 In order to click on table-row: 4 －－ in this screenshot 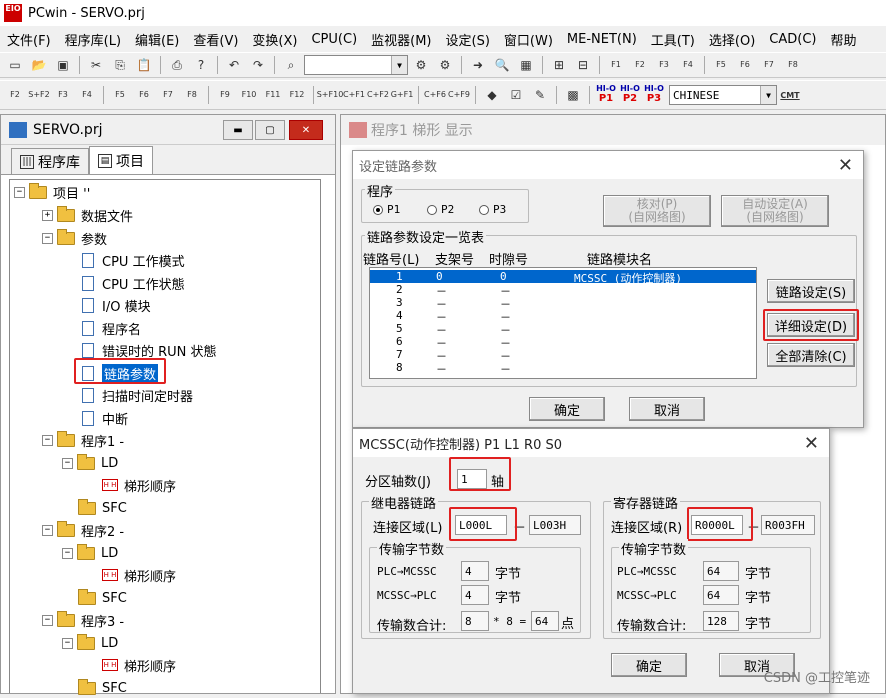, I will do `click(563, 316)`.